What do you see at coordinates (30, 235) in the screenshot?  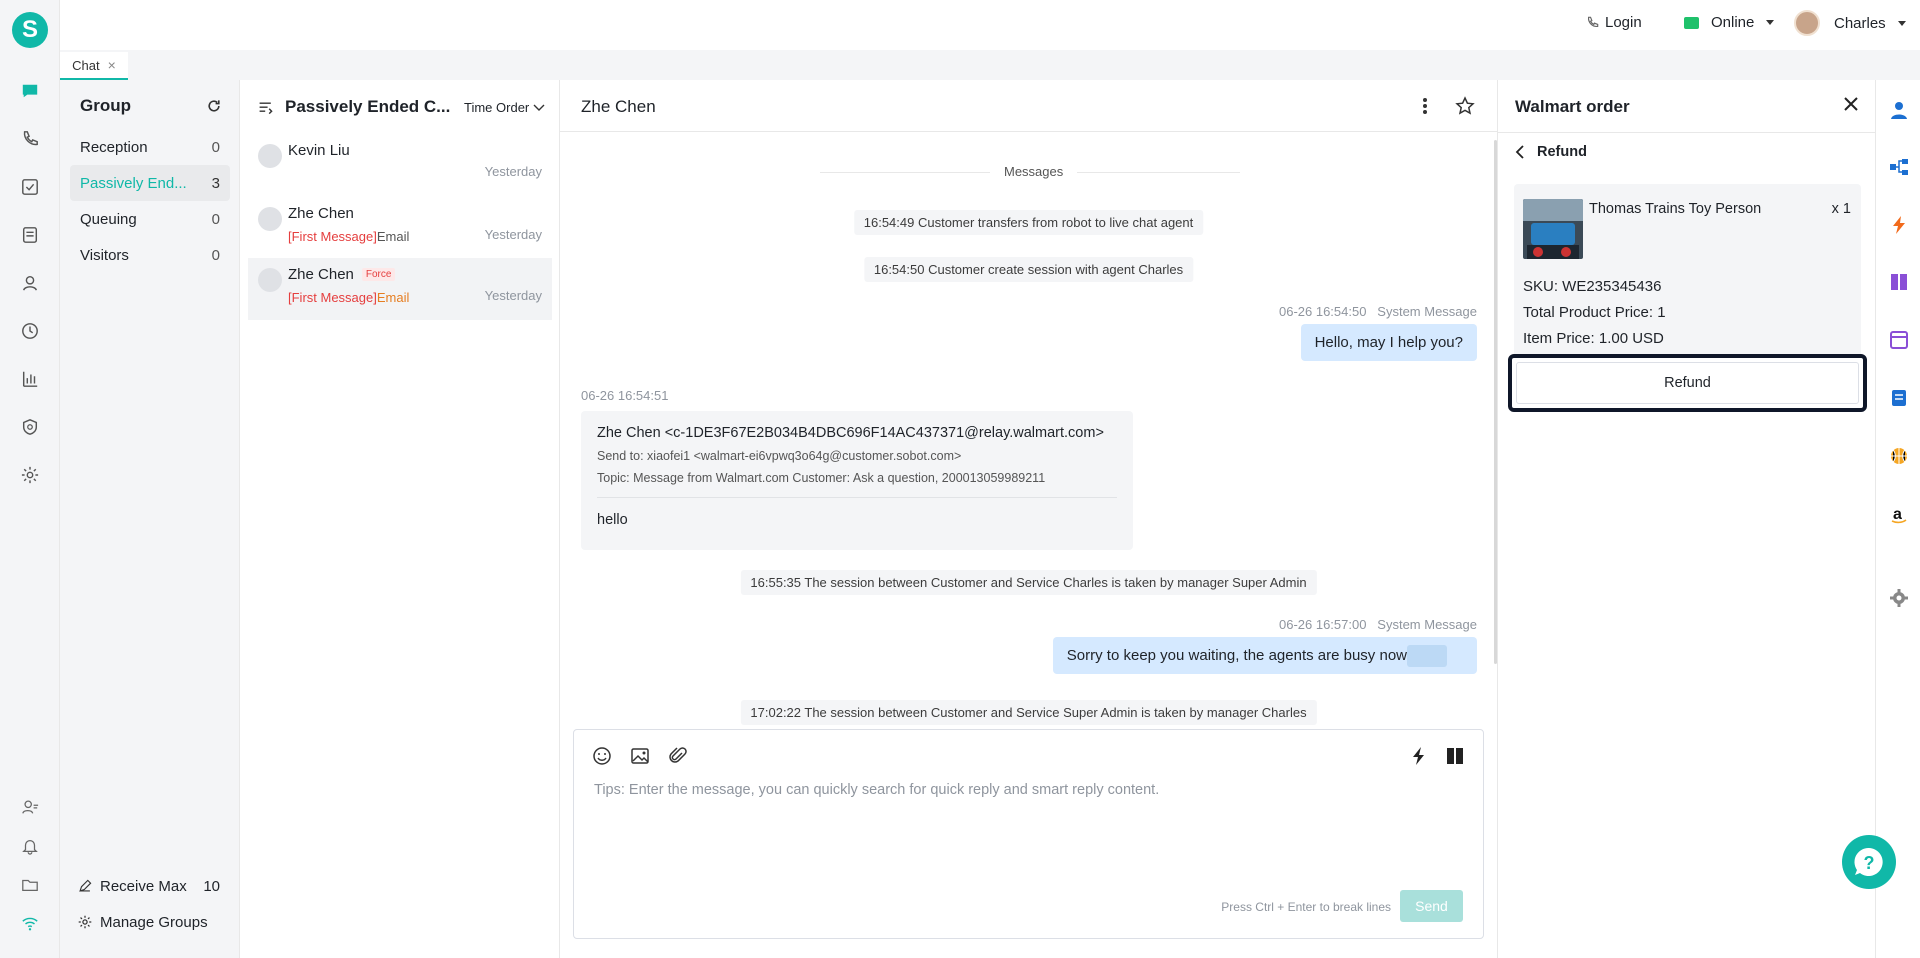 I see `tickets-icon` at bounding box center [30, 235].